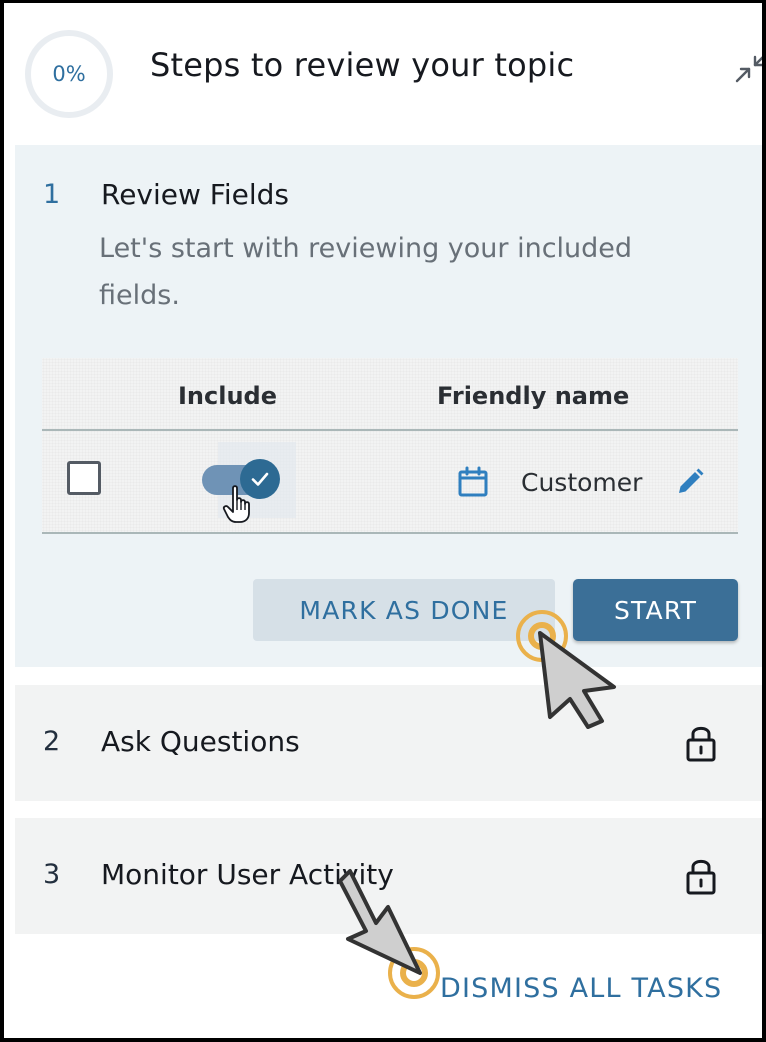 This screenshot has width=766, height=1042. I want to click on step-ask-questions: 2 Ask Questions, so click(388, 743).